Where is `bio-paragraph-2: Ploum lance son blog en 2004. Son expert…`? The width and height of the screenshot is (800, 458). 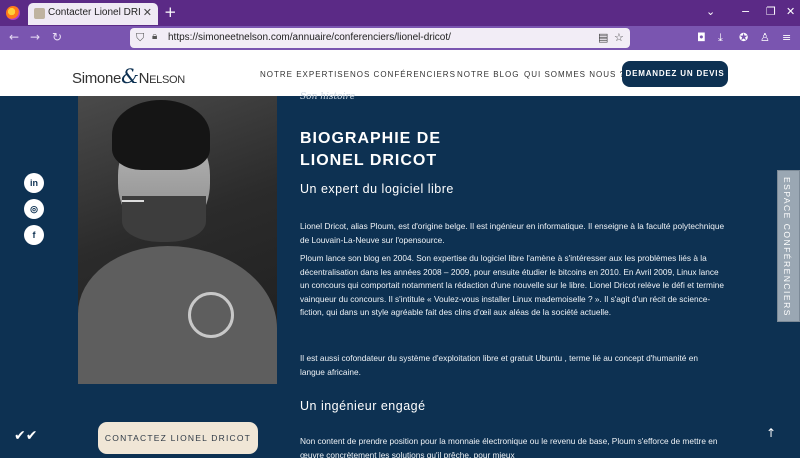 bio-paragraph-2: Ploum lance son blog en 2004. Son expert… is located at coordinates (512, 285).